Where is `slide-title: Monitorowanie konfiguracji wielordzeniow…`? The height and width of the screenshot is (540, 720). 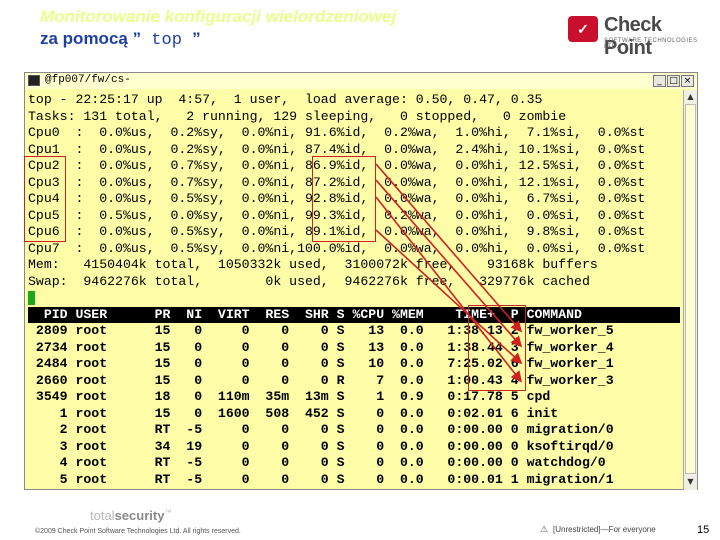 slide-title: Monitorowanie konfiguracji wielordzeniow… is located at coordinates (300, 29).